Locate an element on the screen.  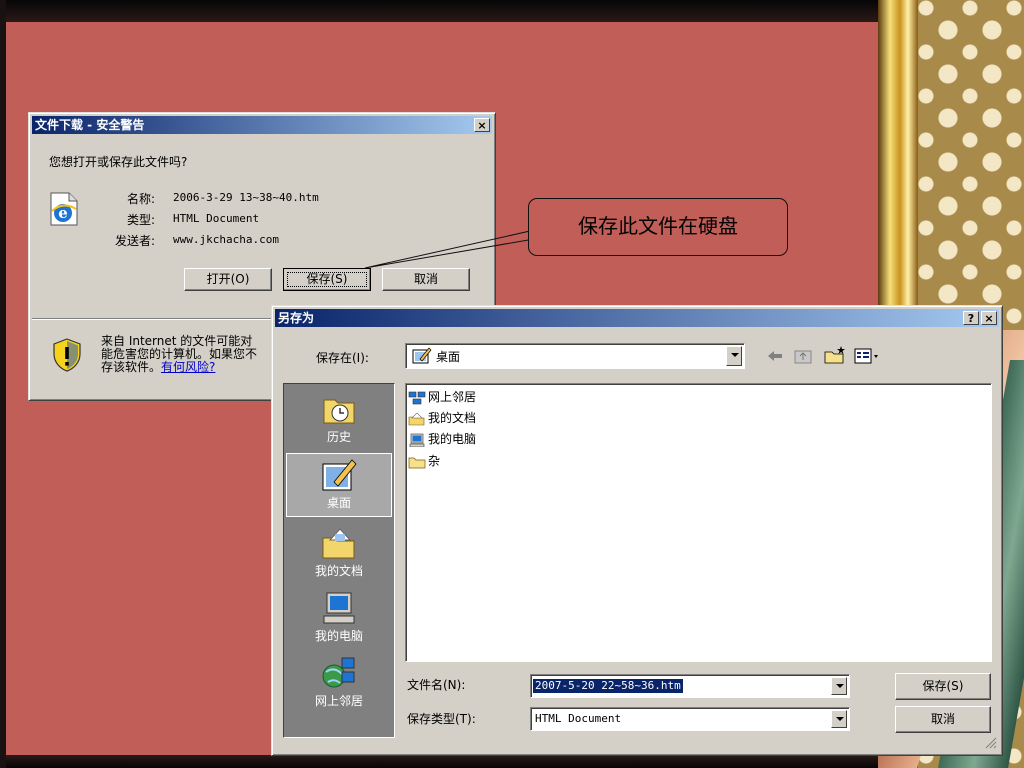
file-item-label: 我的文档 is located at coordinates (452, 418).